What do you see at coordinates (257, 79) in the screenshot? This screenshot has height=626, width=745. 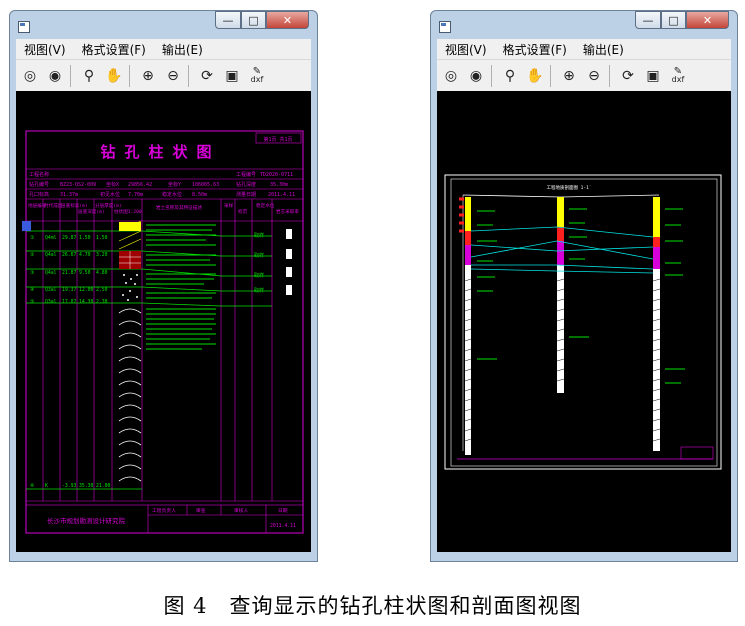 I see `export-dxf-label: dxf` at bounding box center [257, 79].